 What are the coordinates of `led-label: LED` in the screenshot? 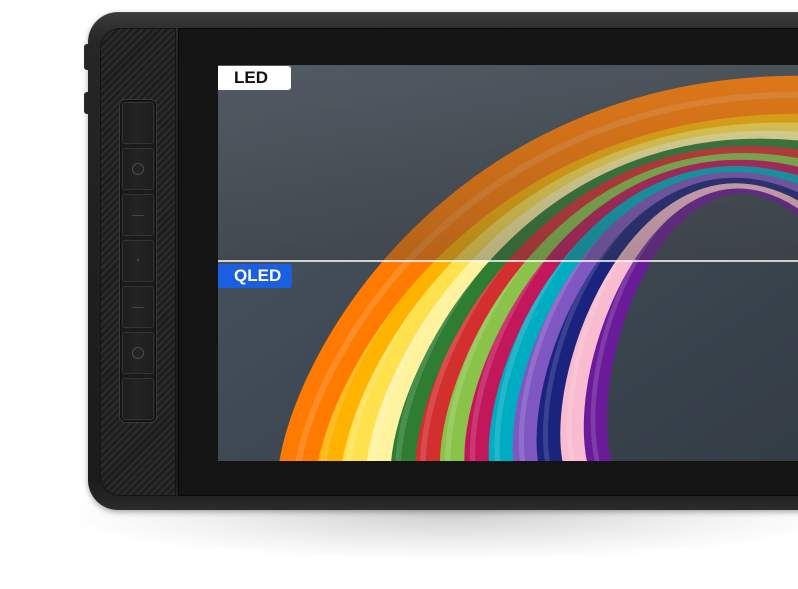 It's located at (254, 78).